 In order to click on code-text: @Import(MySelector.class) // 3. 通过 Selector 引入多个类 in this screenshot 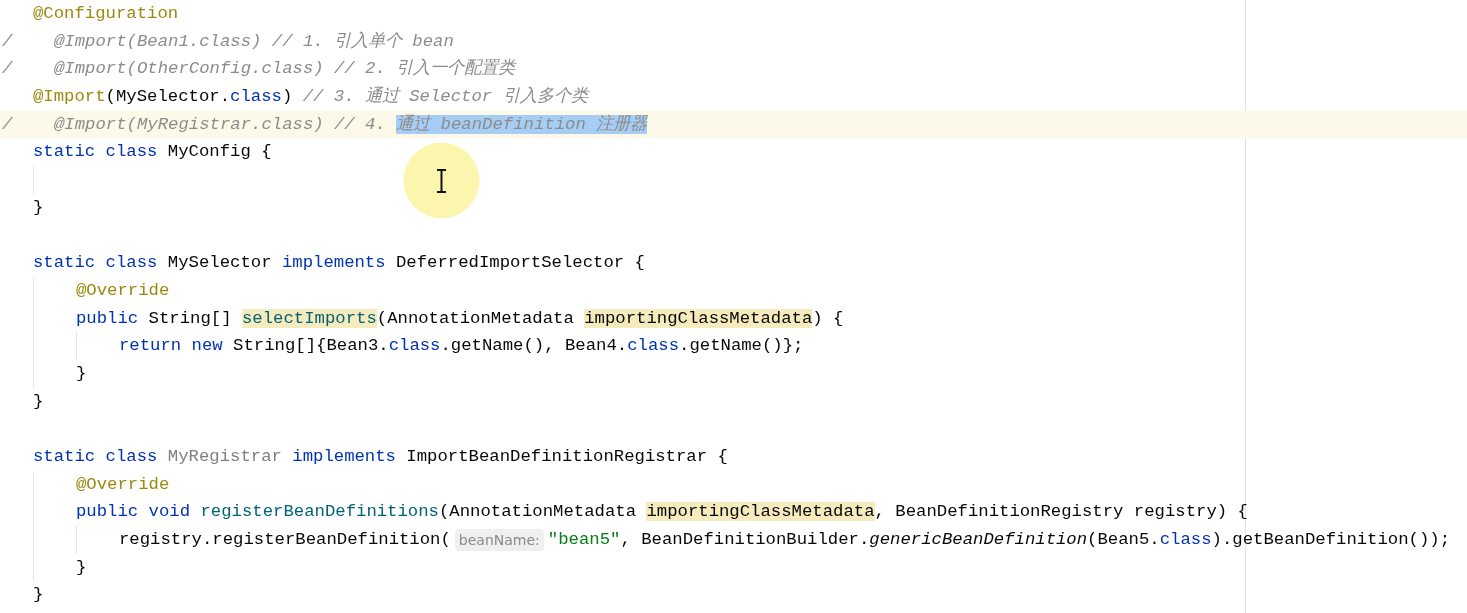, I will do `click(310, 97)`.